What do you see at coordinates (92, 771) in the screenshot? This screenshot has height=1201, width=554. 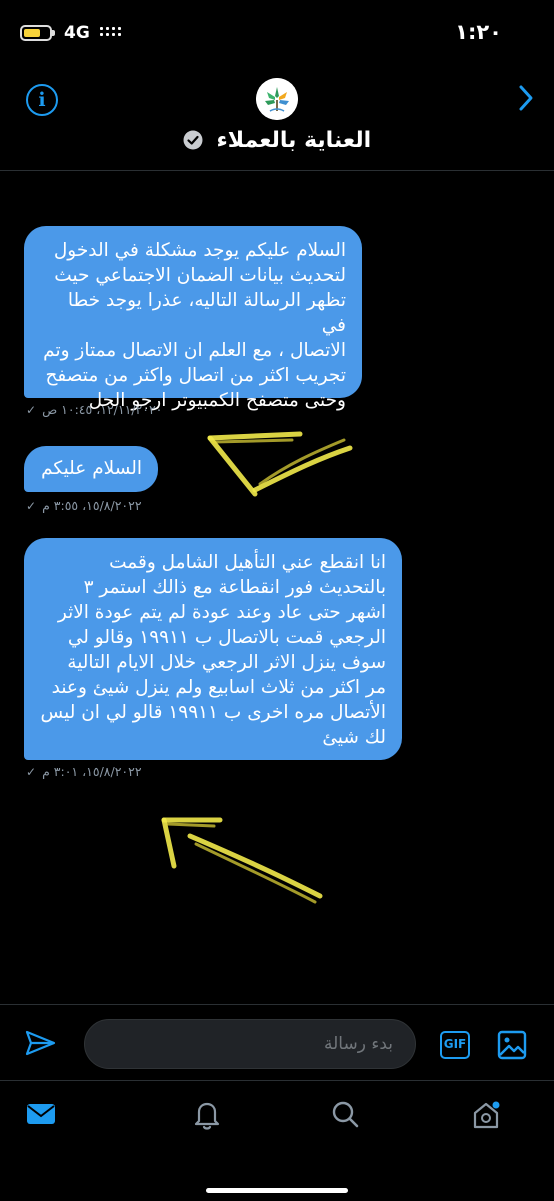 I see `message-timestamp: ١٥/٨/٢٠٢٢، ٣:٠١ م` at bounding box center [92, 771].